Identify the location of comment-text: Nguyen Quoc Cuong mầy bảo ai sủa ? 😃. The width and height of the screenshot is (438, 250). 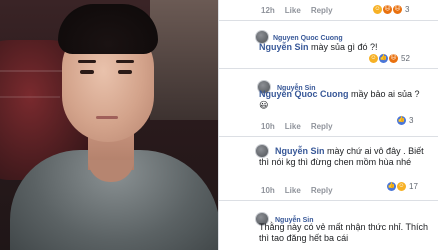
(339, 99).